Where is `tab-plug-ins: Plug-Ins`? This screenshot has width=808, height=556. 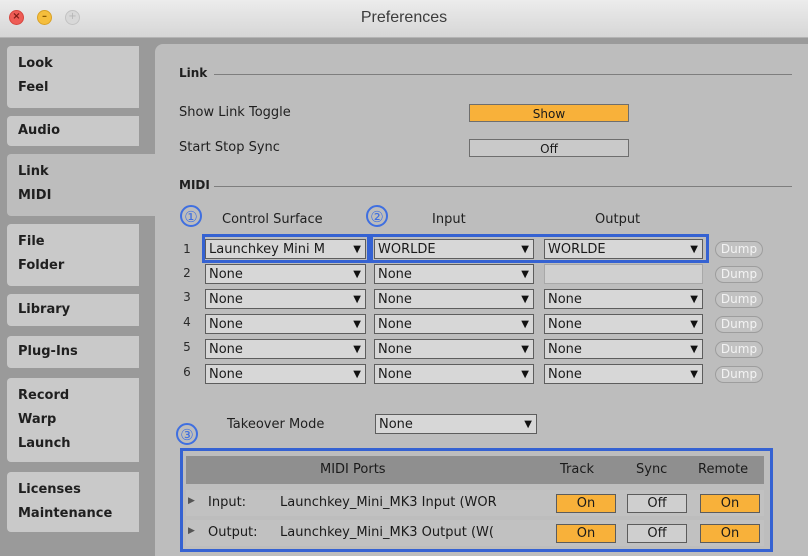
tab-plug-ins: Plug-Ins is located at coordinates (73, 352).